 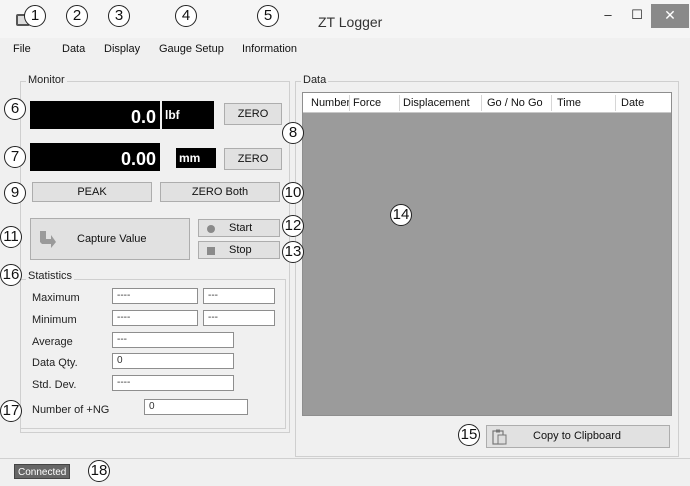 I want to click on maximum-displacement-field: ---, so click(x=239, y=296).